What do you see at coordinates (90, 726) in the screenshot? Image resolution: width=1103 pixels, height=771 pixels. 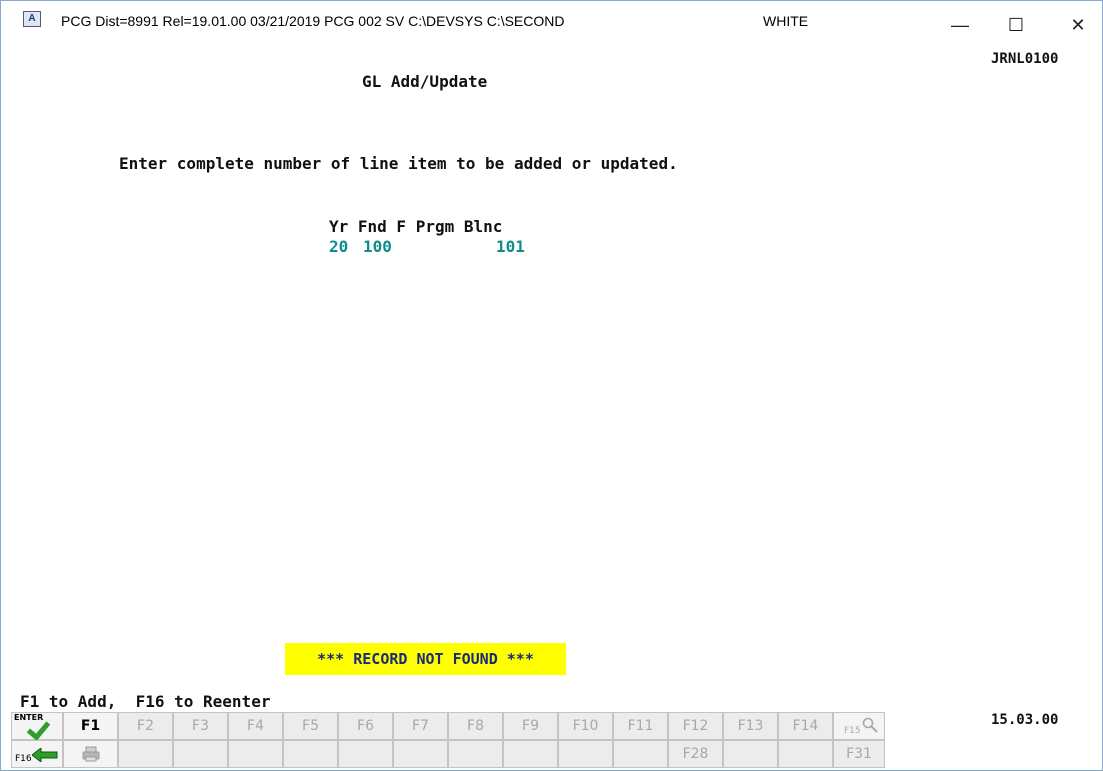 I see `f1-key: F1` at bounding box center [90, 726].